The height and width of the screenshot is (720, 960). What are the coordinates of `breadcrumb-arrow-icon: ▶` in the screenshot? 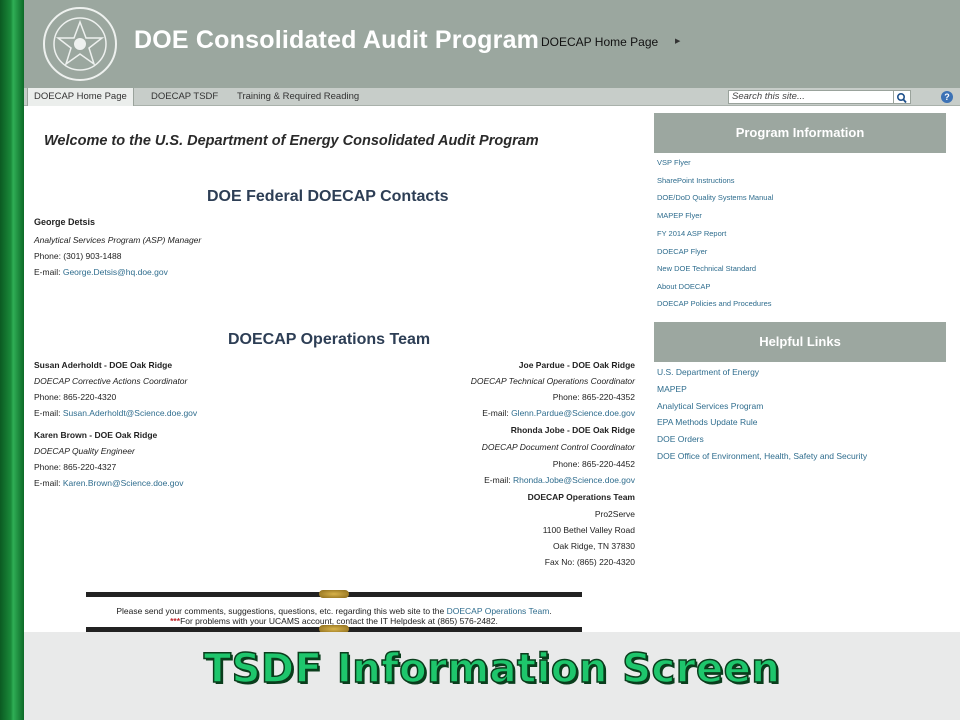 It's located at (678, 41).